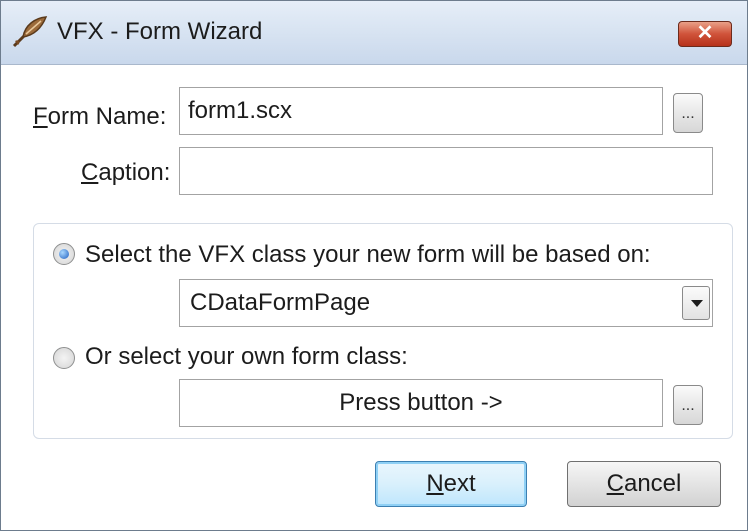 The image size is (748, 531). What do you see at coordinates (30, 32) in the screenshot?
I see `feather-quill-icon` at bounding box center [30, 32].